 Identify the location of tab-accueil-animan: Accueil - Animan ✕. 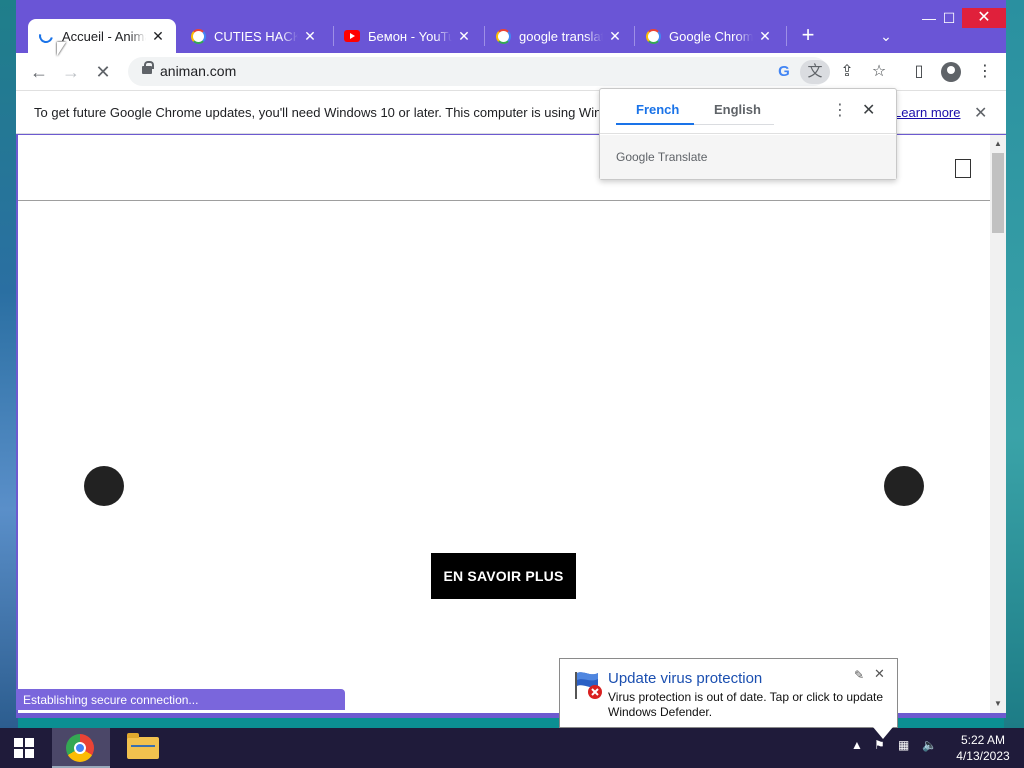
(102, 36).